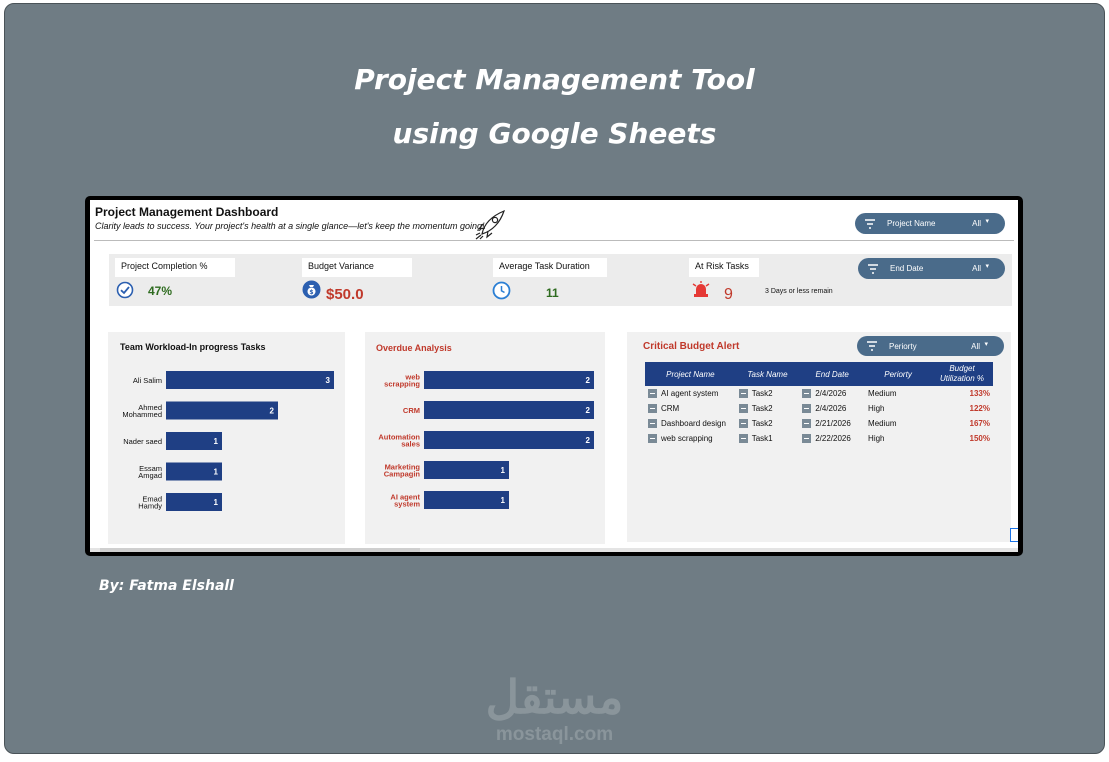 This screenshot has height=762, width=1109. I want to click on table-row: Dashboard design Task2 2/21/2026 Medium 167%, so click(819, 423).